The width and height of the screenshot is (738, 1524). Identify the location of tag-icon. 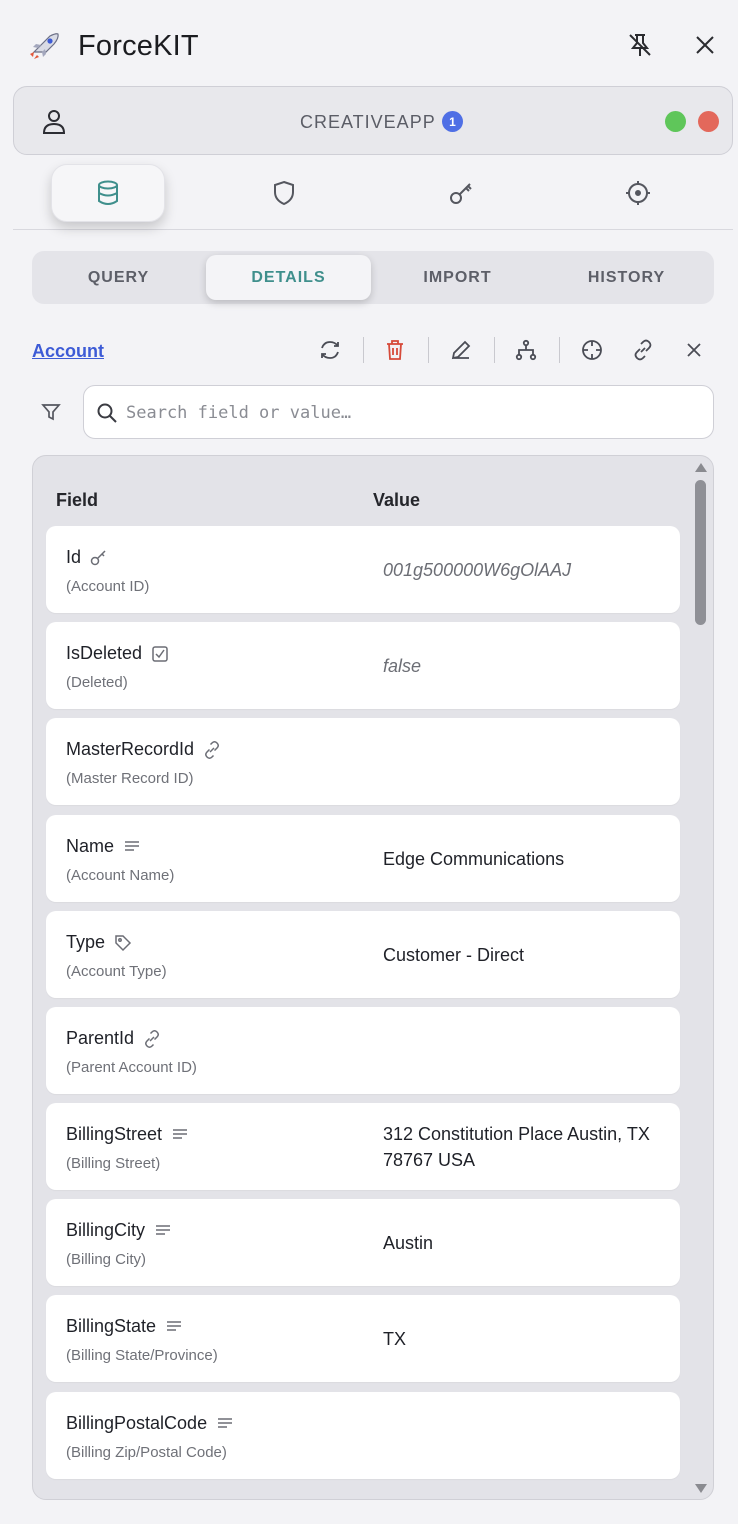
(123, 943).